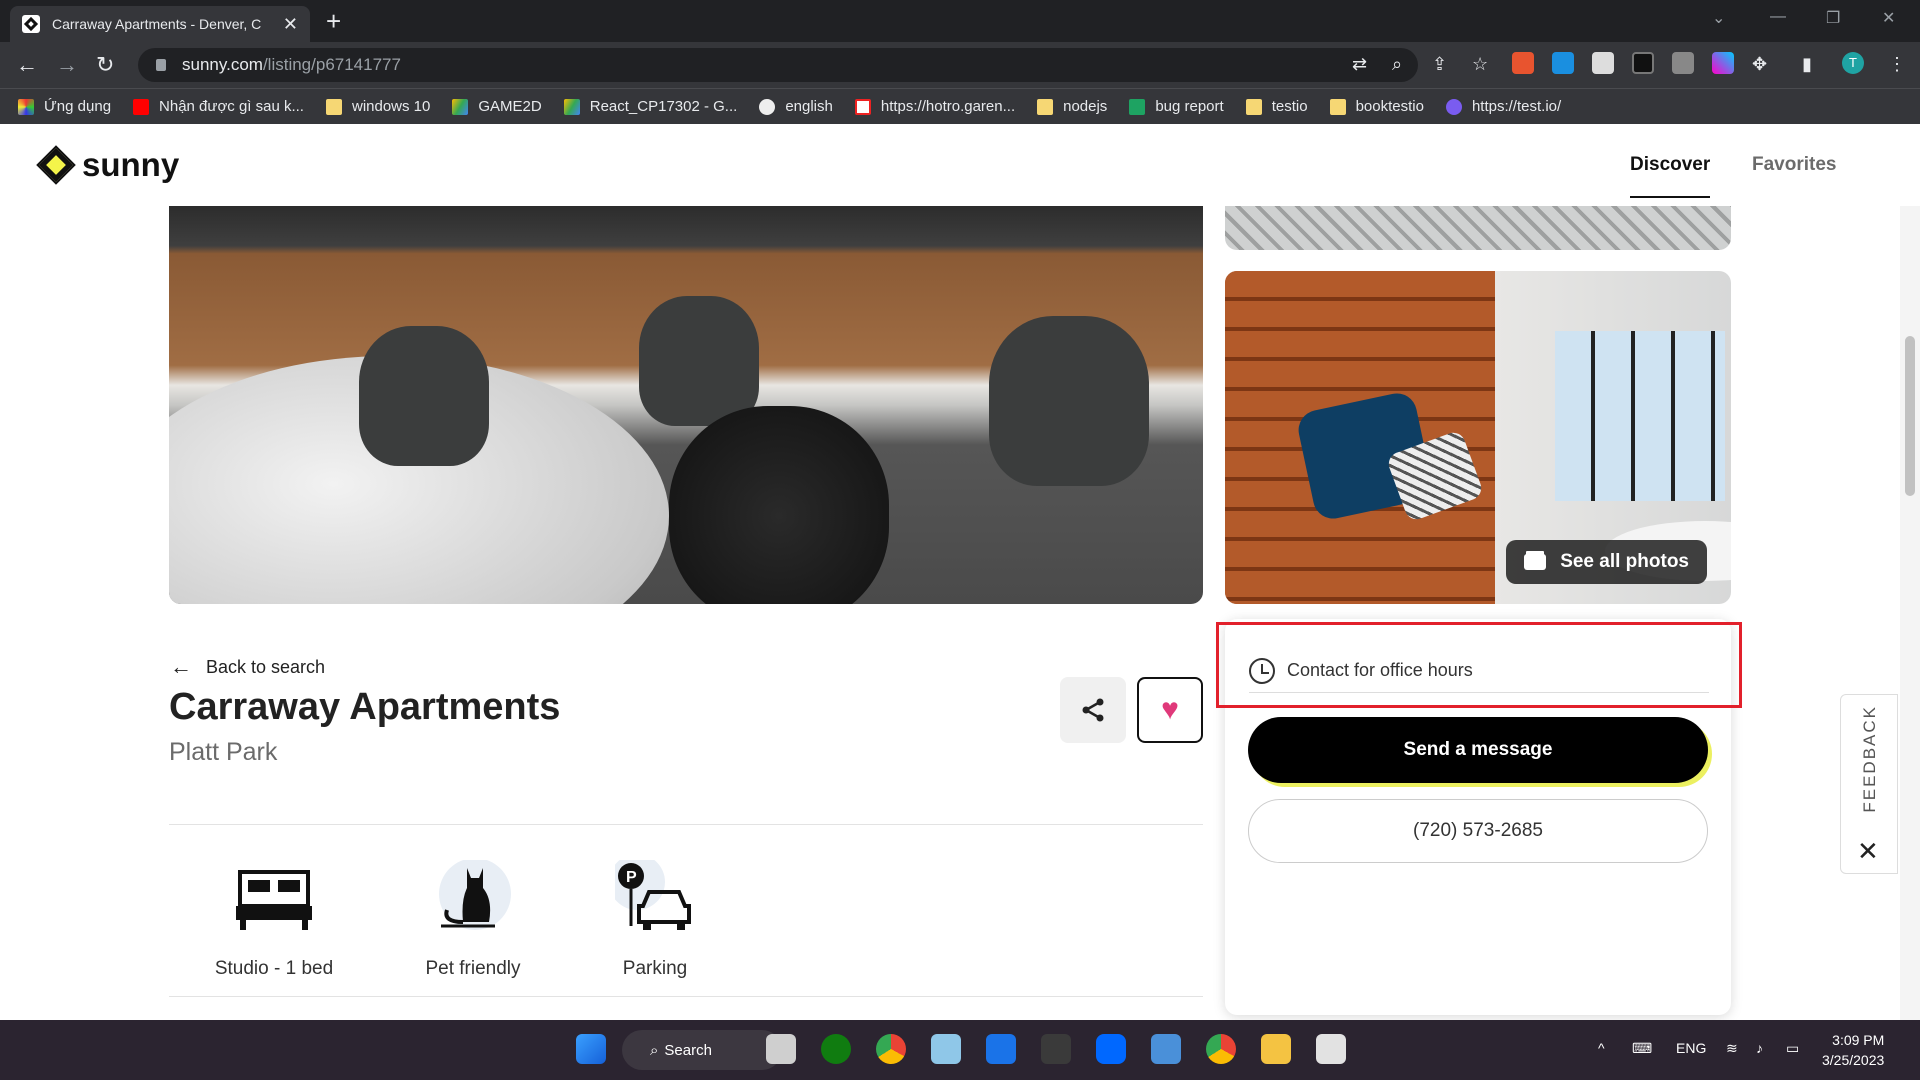 The image size is (1920, 1080). I want to click on bookmark-testio: https://test.io/, so click(1503, 106).